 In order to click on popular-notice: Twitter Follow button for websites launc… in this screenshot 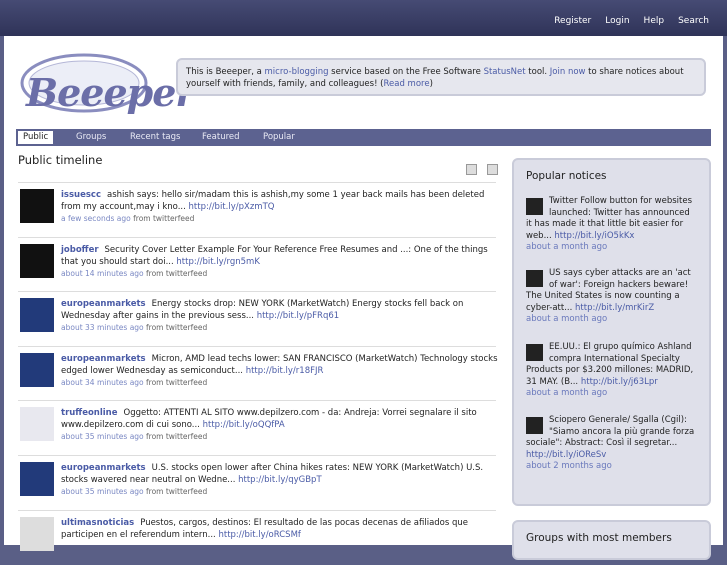, I will do `click(611, 225)`.